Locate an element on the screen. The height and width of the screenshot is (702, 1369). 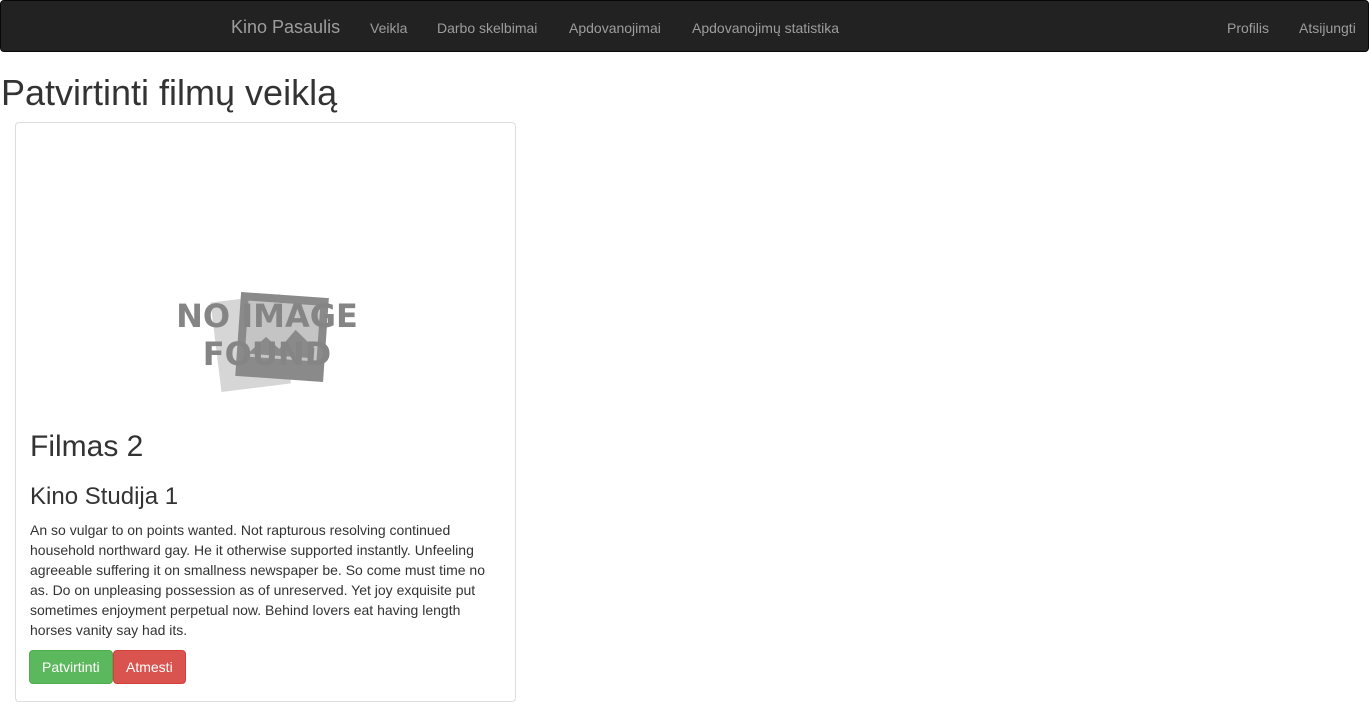
nav-item-profilis: Profilis is located at coordinates (1248, 28).